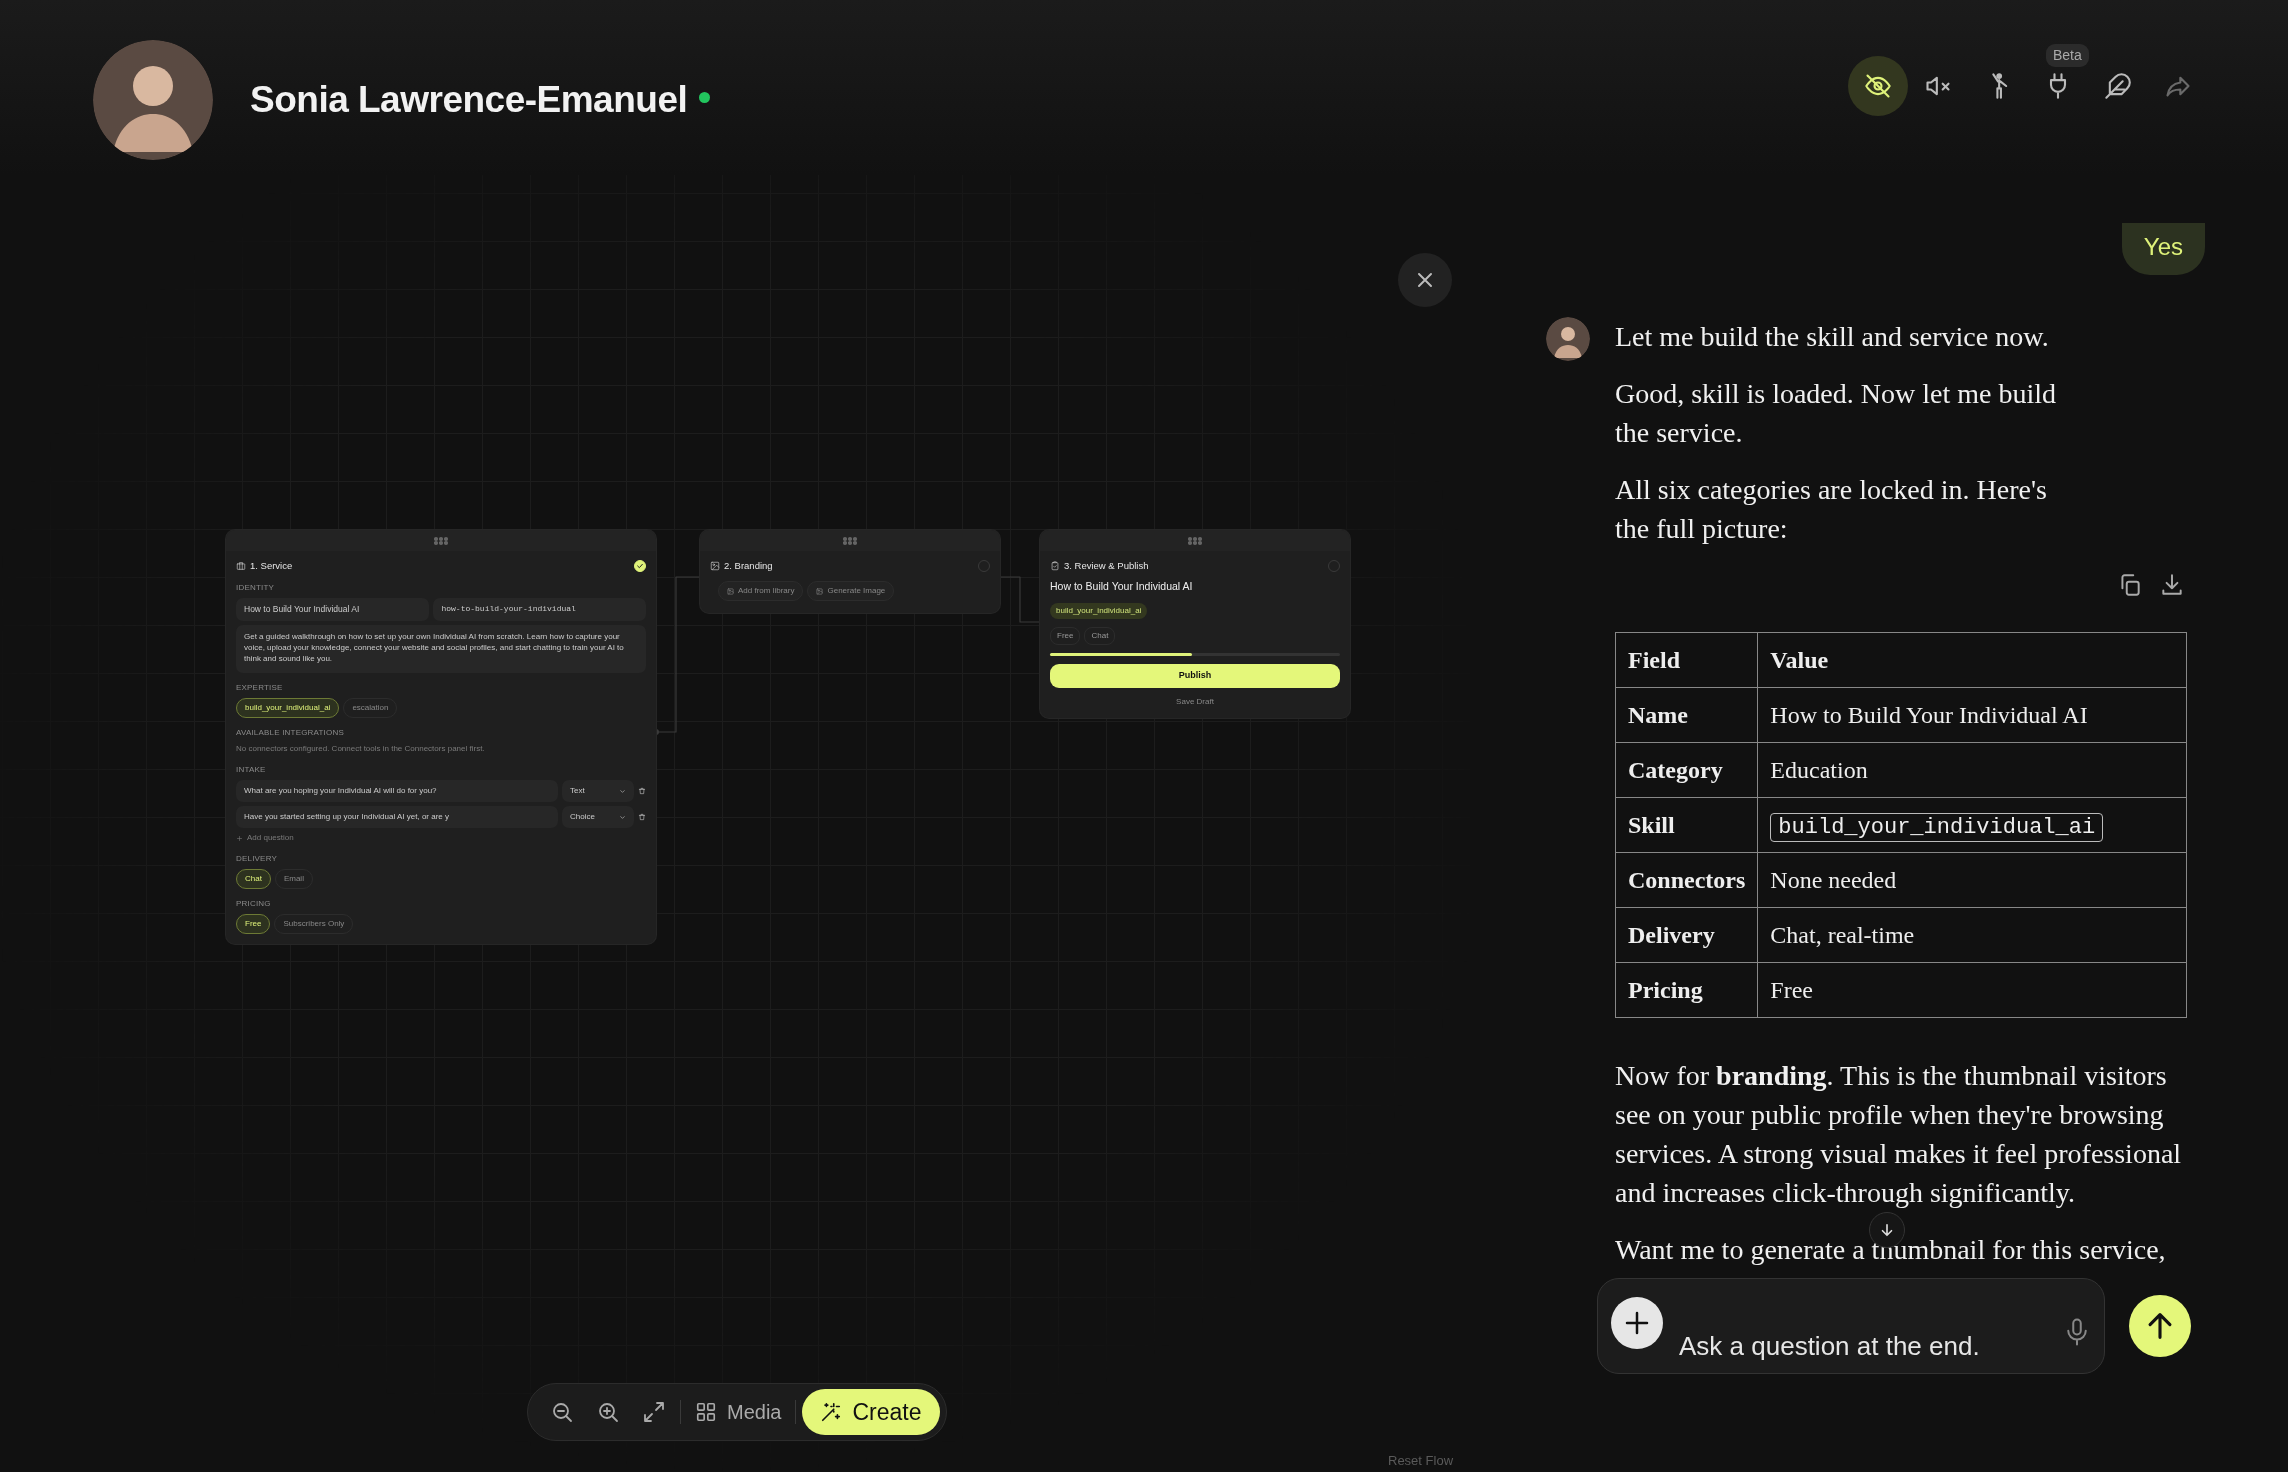 This screenshot has height=1472, width=2288. Describe the element at coordinates (598, 791) in the screenshot. I see `type-select: Text` at that location.